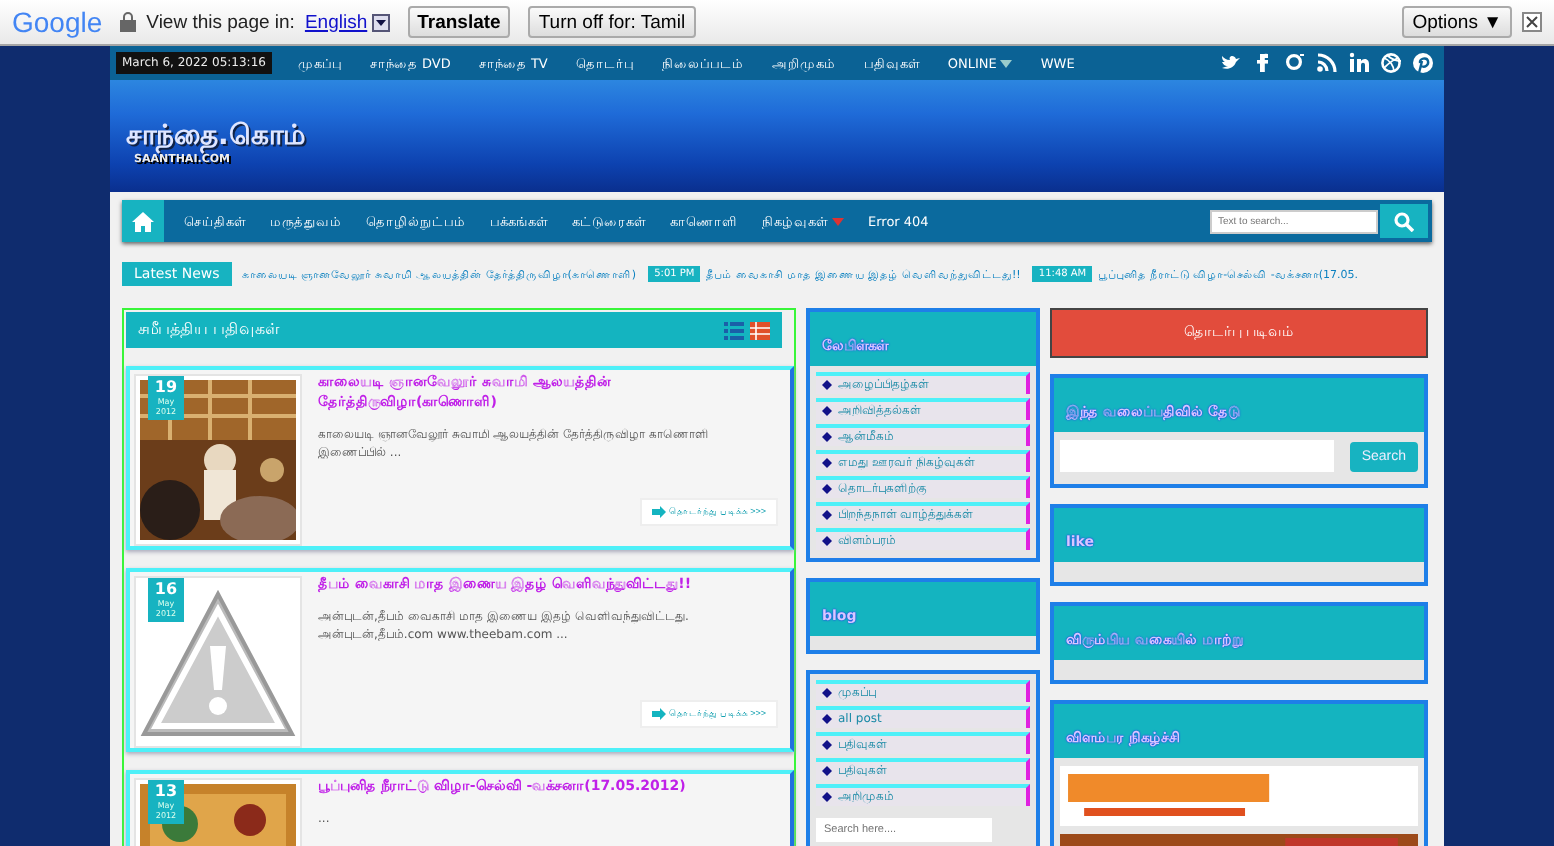  I want to click on search-field, so click(1197, 456).